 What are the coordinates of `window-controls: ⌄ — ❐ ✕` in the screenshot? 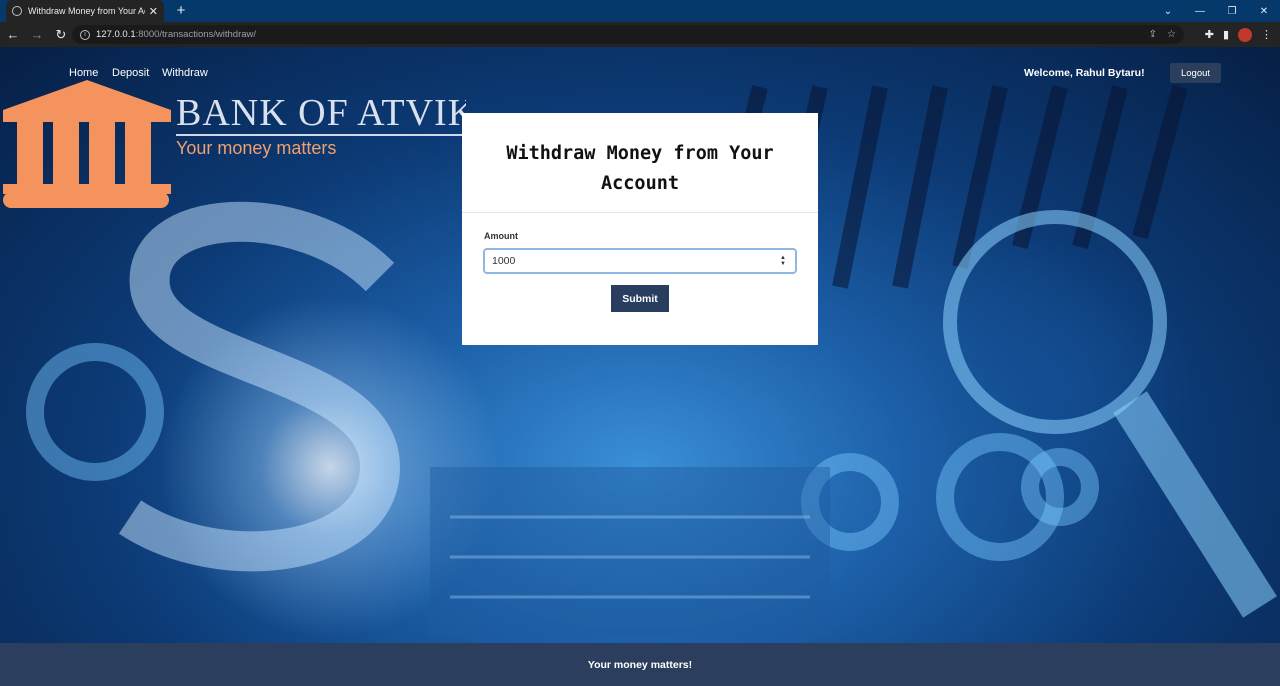 It's located at (1216, 11).